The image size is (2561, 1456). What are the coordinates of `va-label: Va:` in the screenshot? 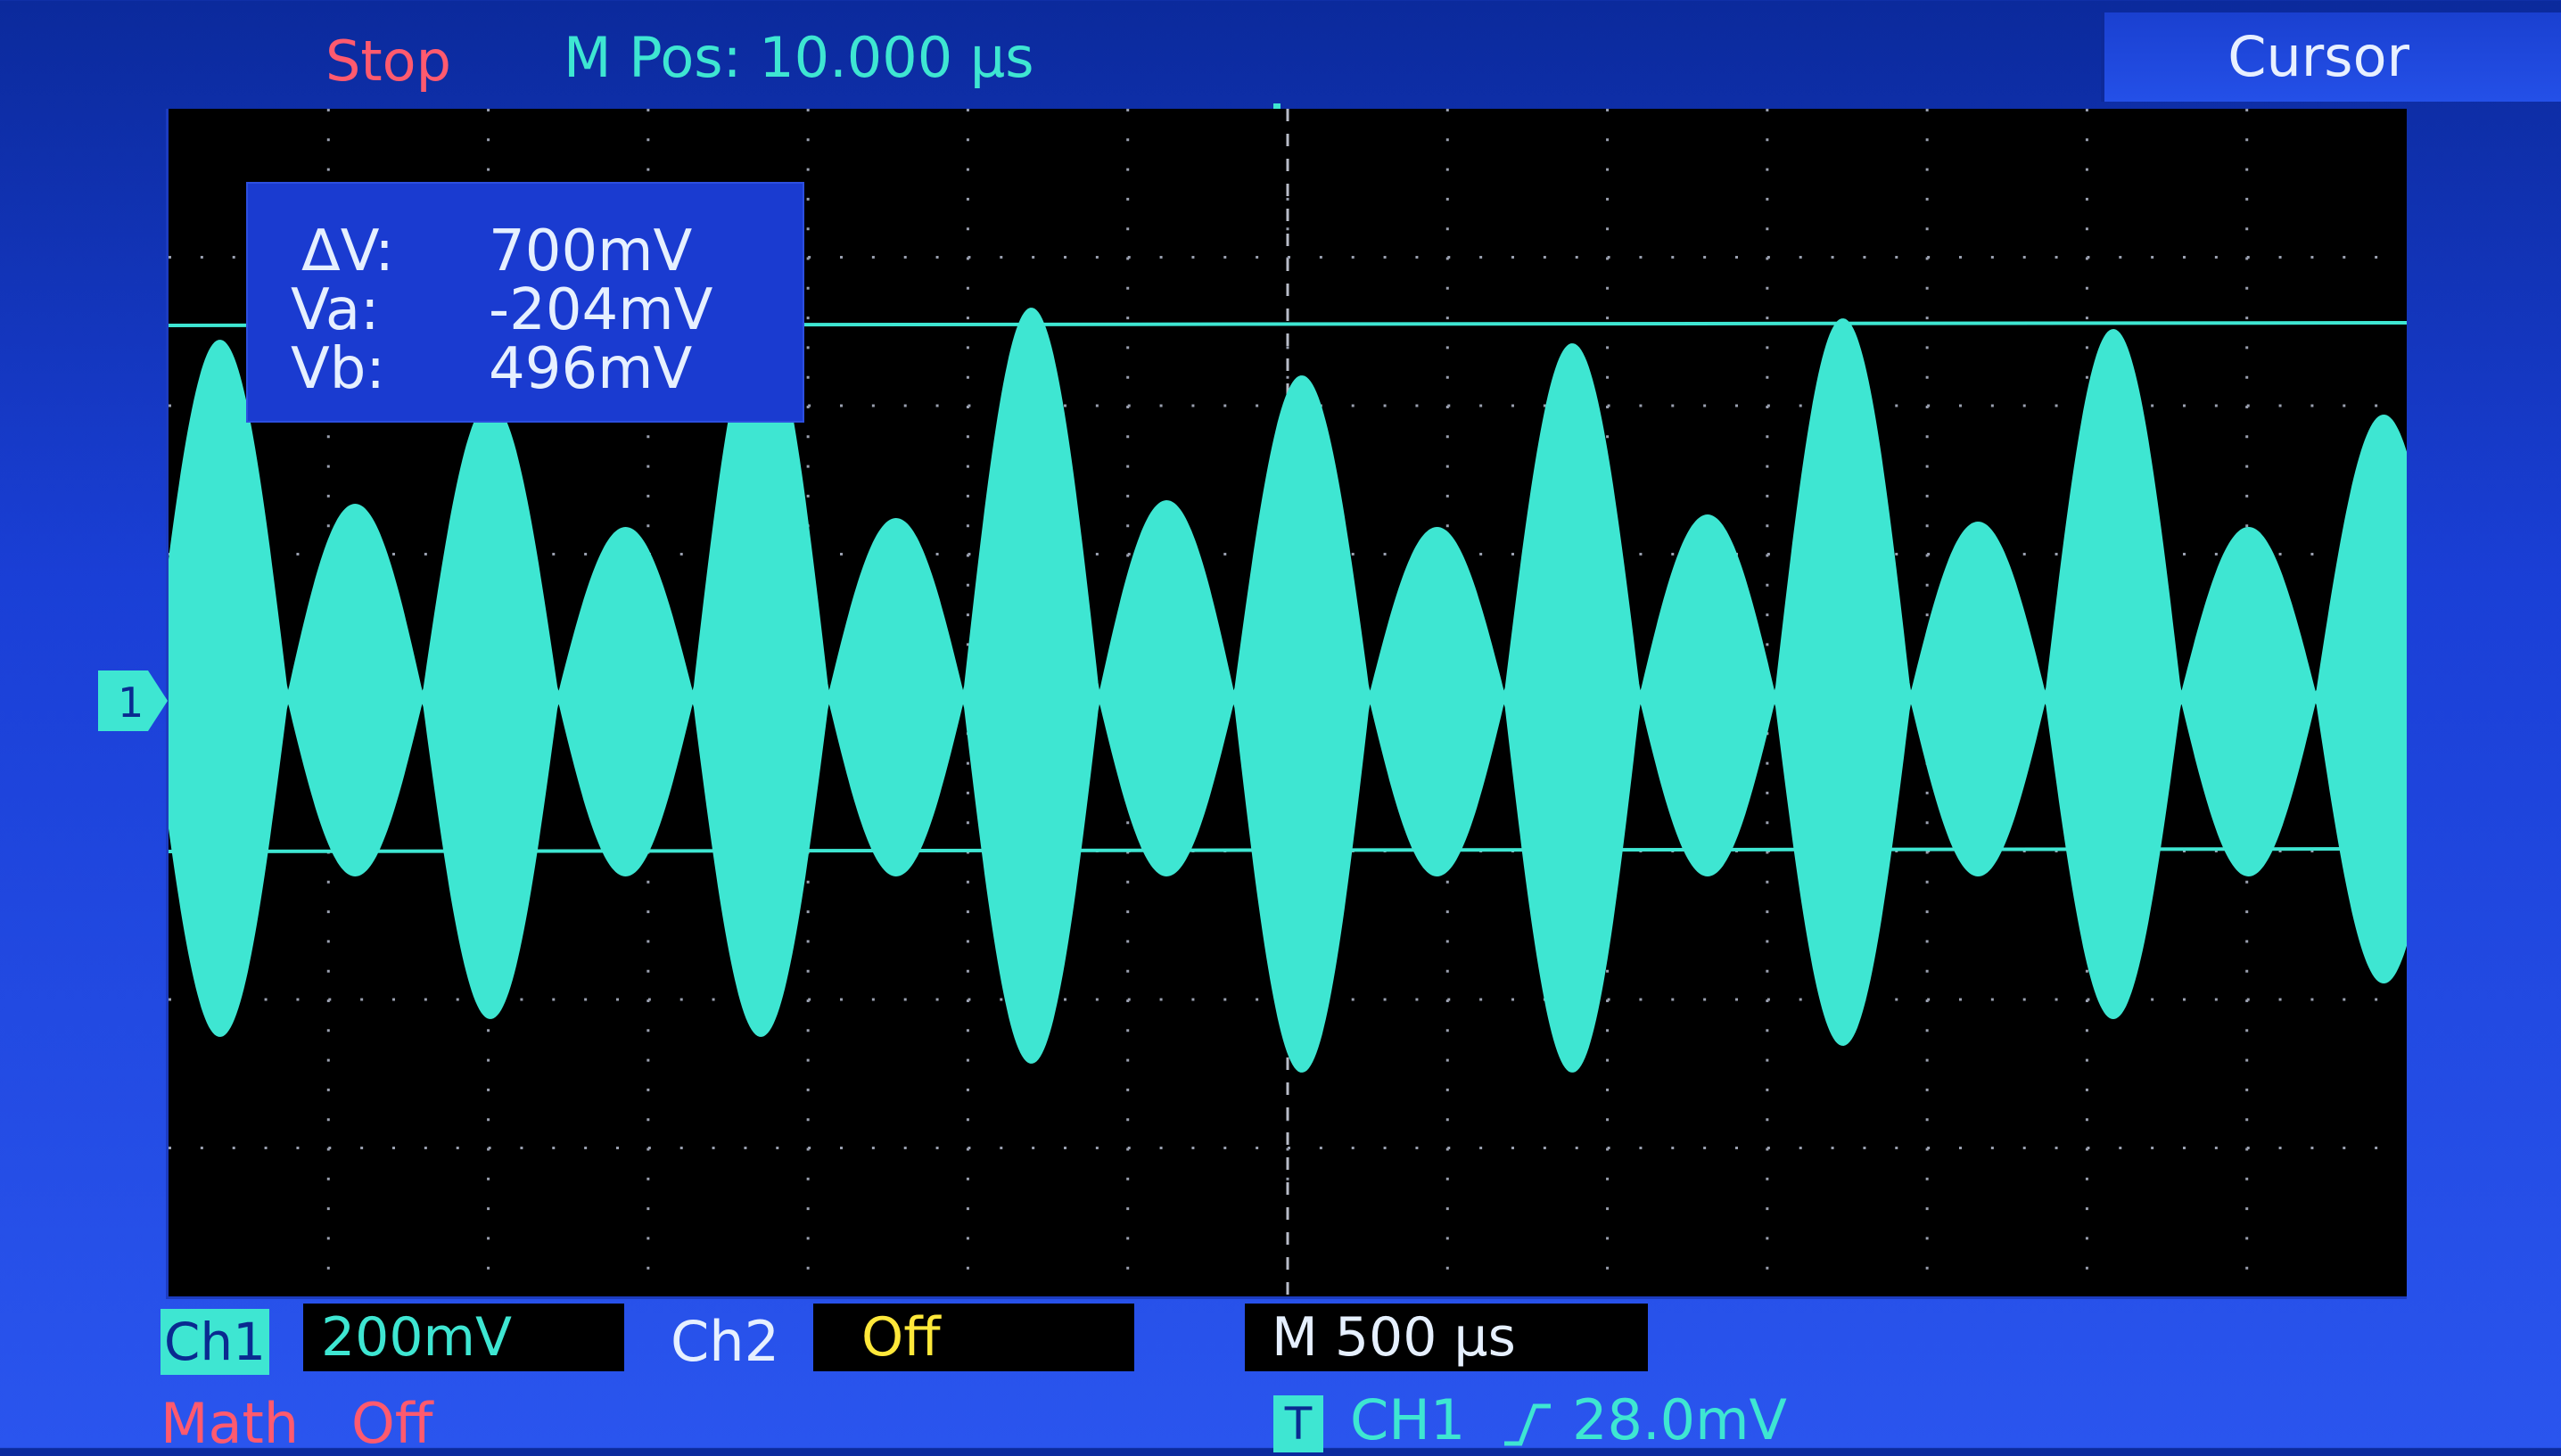 It's located at (335, 310).